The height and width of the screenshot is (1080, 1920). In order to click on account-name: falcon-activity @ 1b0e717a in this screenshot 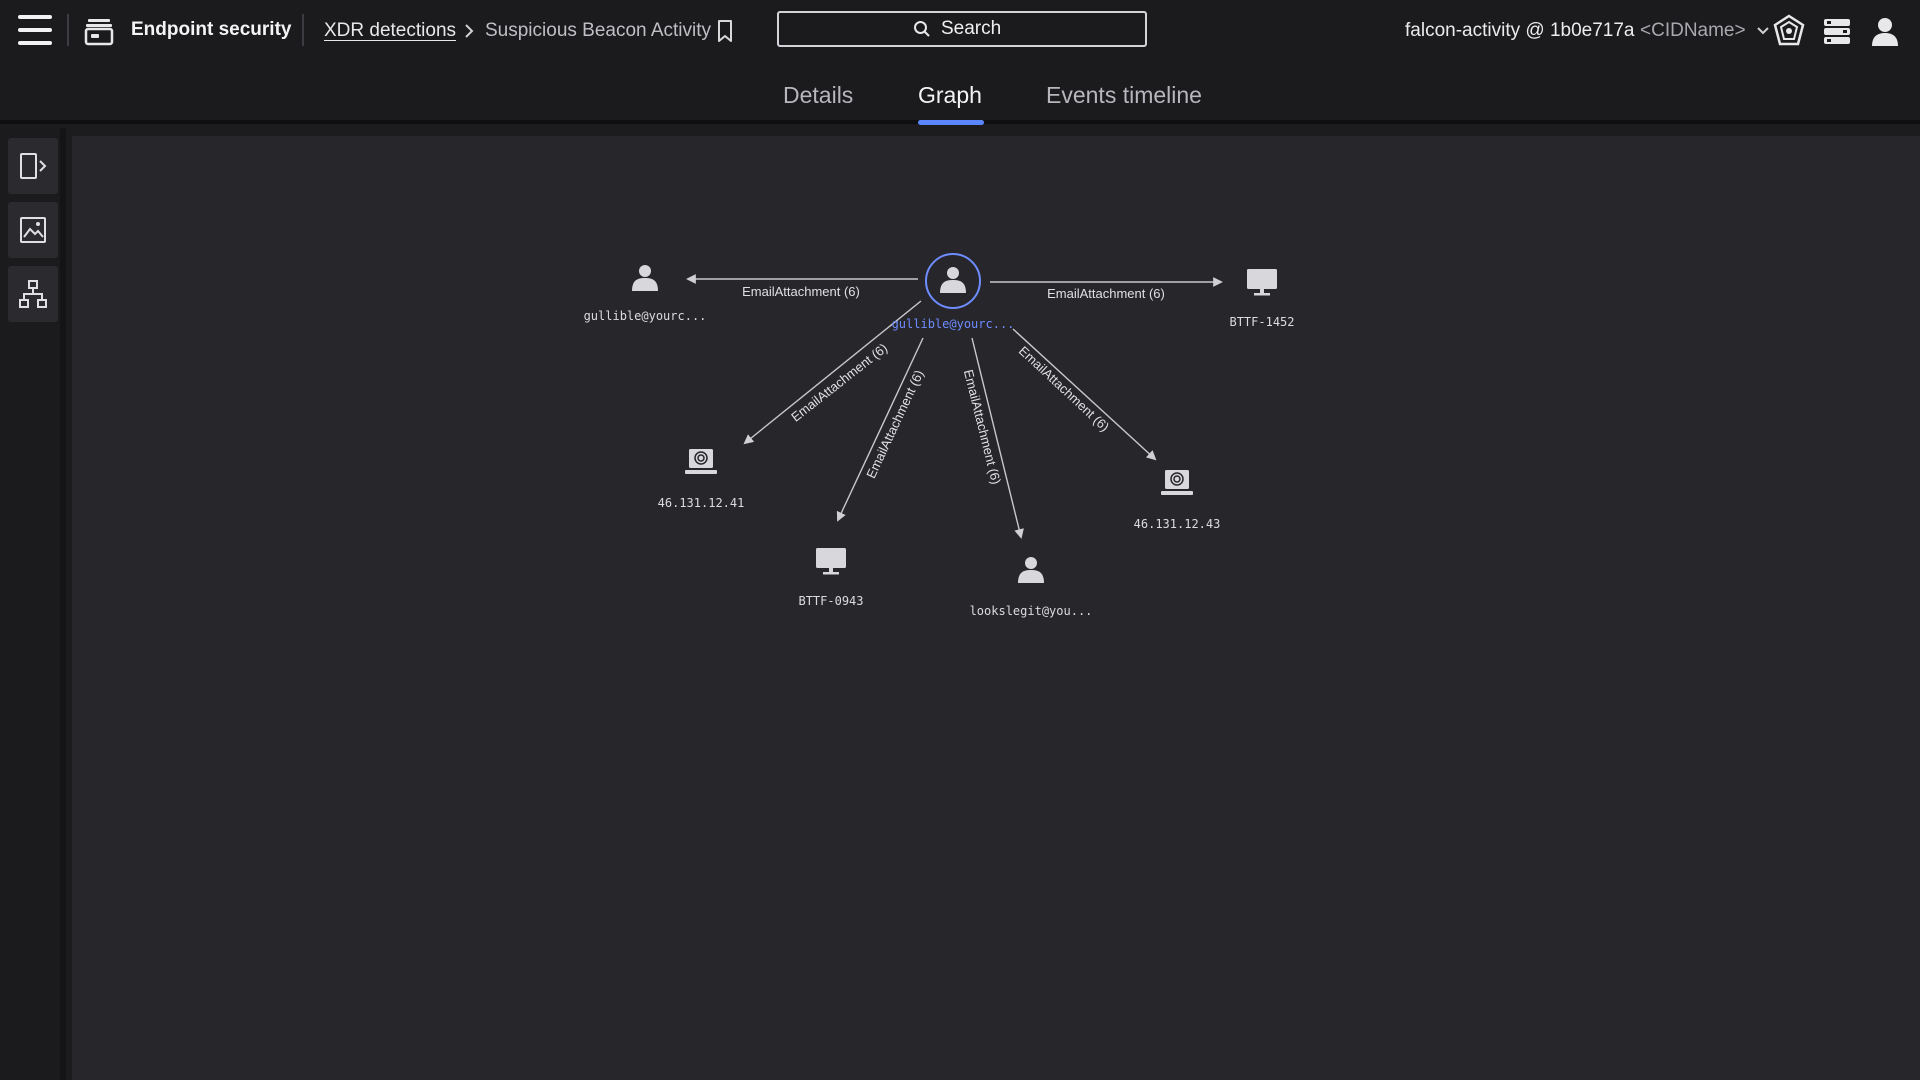, I will do `click(1520, 30)`.